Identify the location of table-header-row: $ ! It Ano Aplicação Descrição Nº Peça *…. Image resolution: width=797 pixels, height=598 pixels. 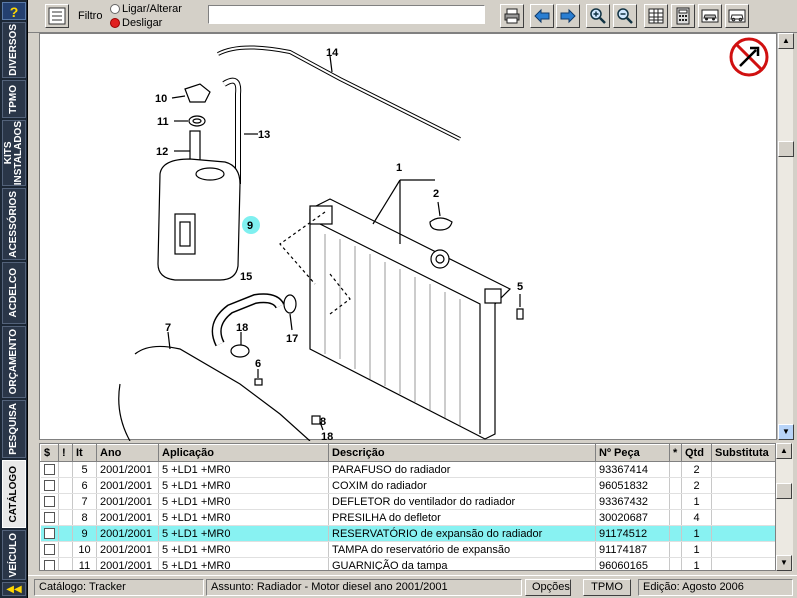
(407, 453).